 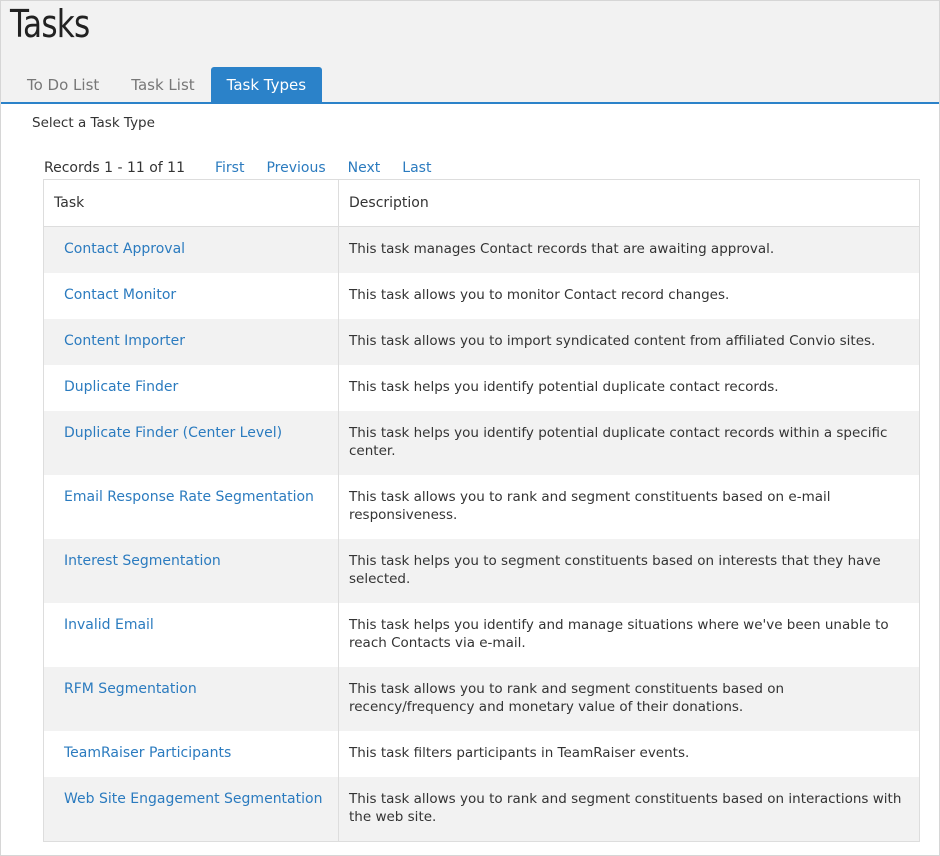 I want to click on tab-to-do-list: To Do List, so click(x=63, y=84).